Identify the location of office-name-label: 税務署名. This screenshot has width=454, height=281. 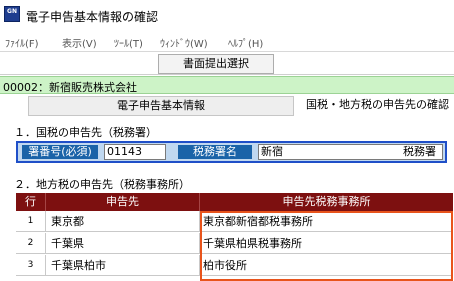
(215, 152).